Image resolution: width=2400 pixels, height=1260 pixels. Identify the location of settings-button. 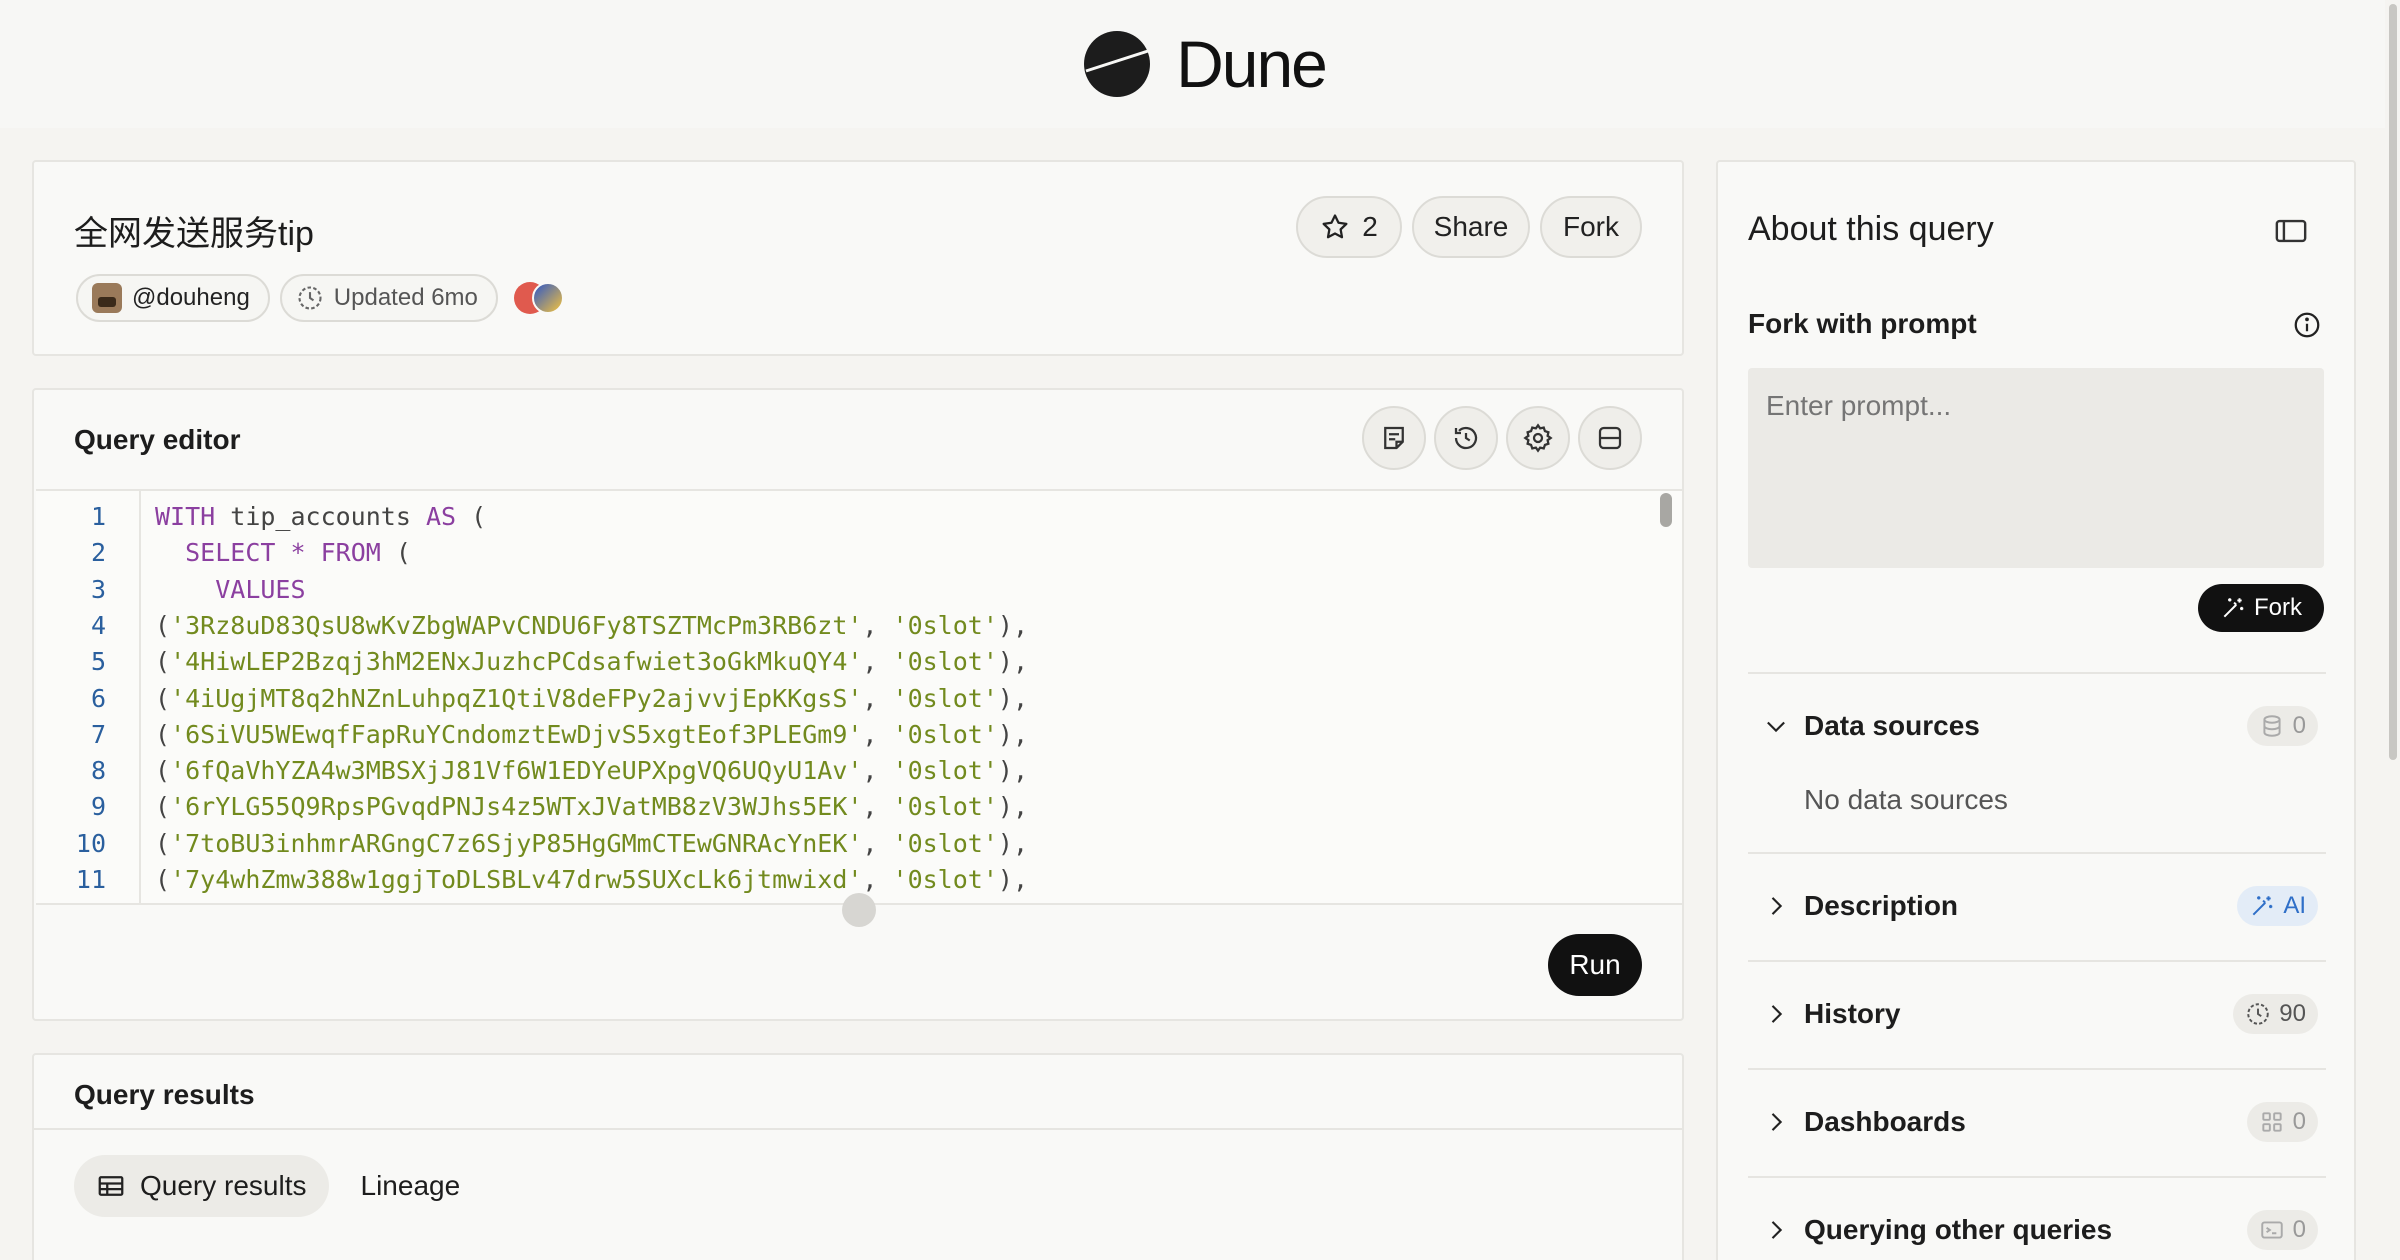
(1538, 438).